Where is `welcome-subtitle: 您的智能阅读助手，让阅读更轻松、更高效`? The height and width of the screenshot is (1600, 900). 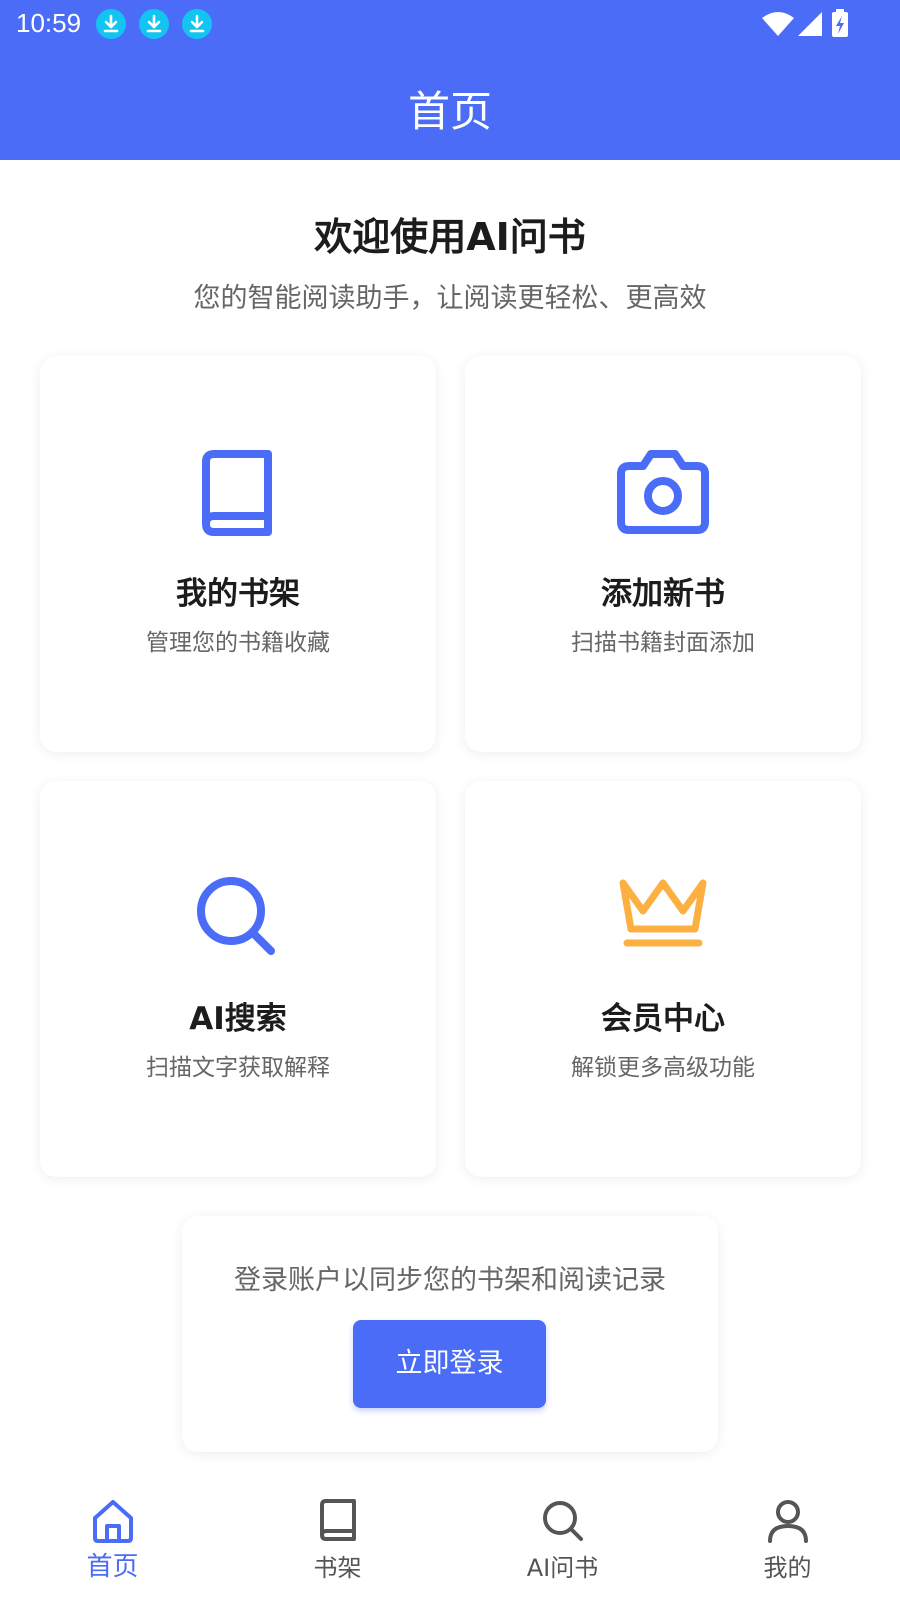 welcome-subtitle: 您的智能阅读助手，让阅读更轻松、更高效 is located at coordinates (450, 298).